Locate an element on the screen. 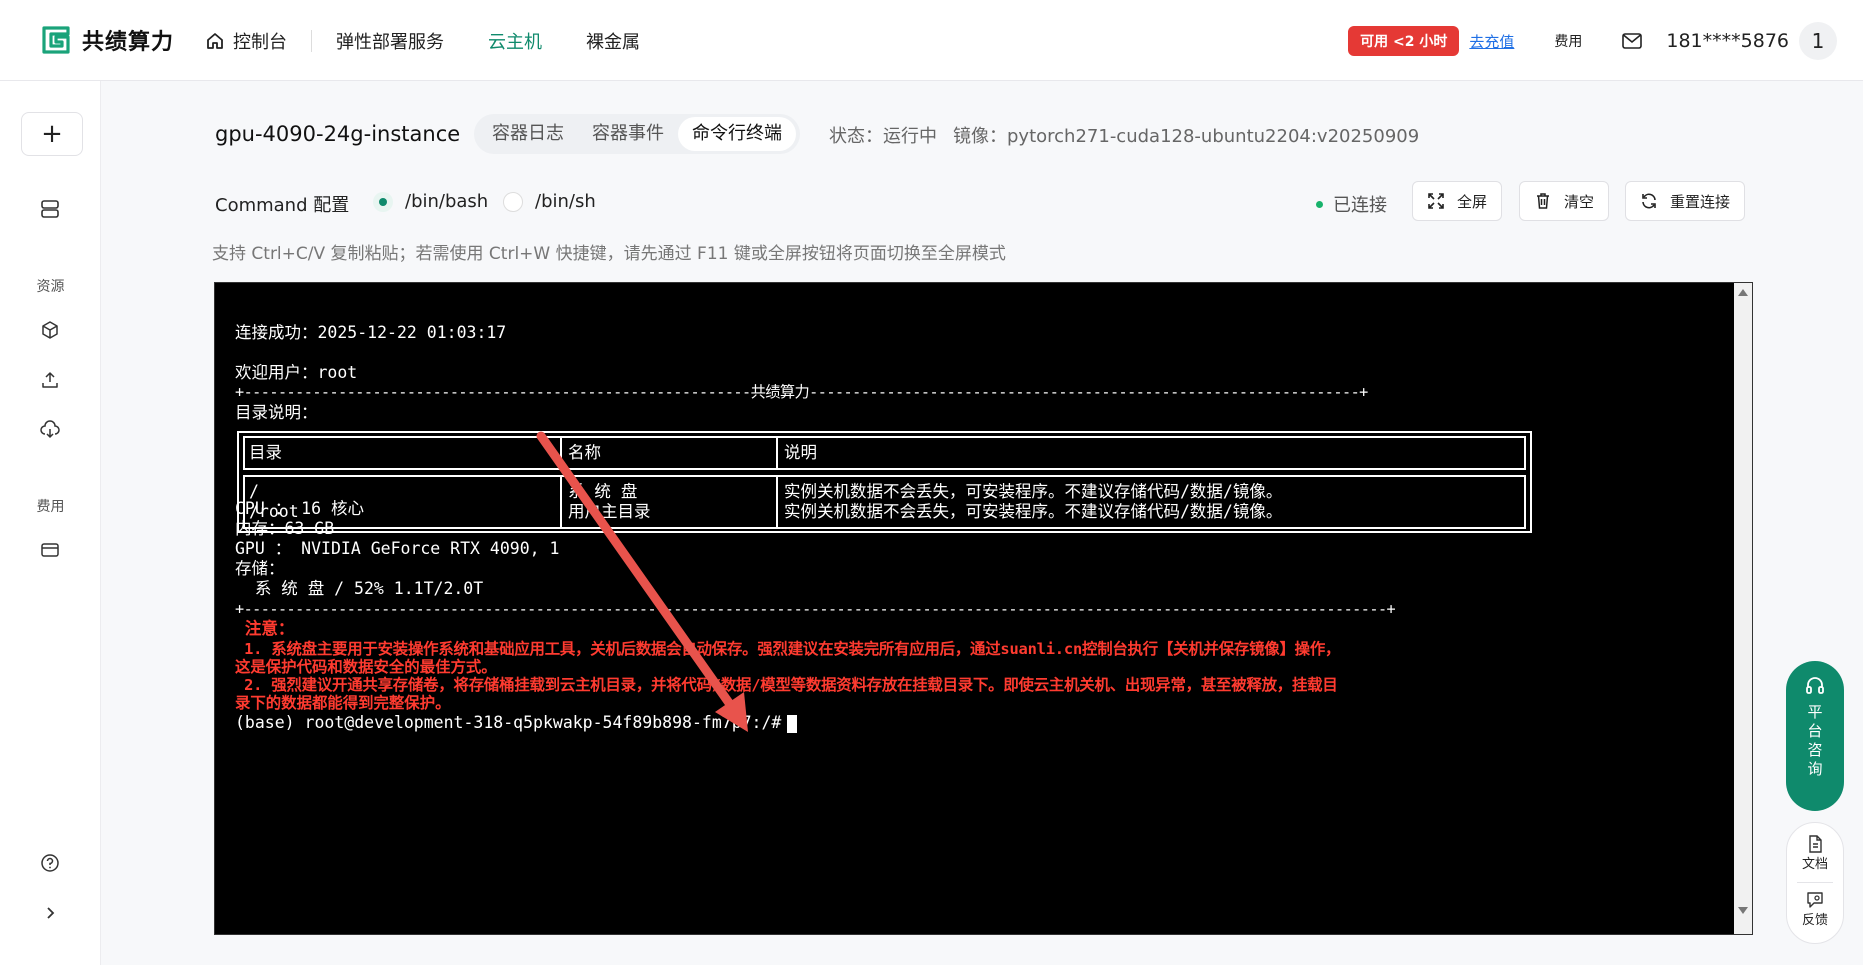  sidebar-section-fees: 费用 is located at coordinates (50, 507).